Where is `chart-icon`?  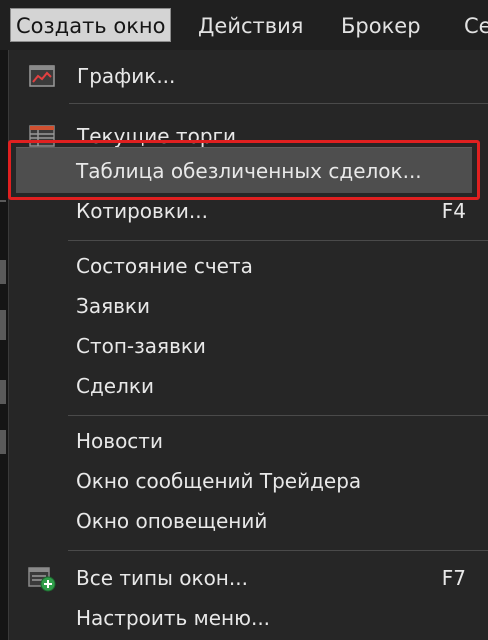
chart-icon is located at coordinates (42, 76).